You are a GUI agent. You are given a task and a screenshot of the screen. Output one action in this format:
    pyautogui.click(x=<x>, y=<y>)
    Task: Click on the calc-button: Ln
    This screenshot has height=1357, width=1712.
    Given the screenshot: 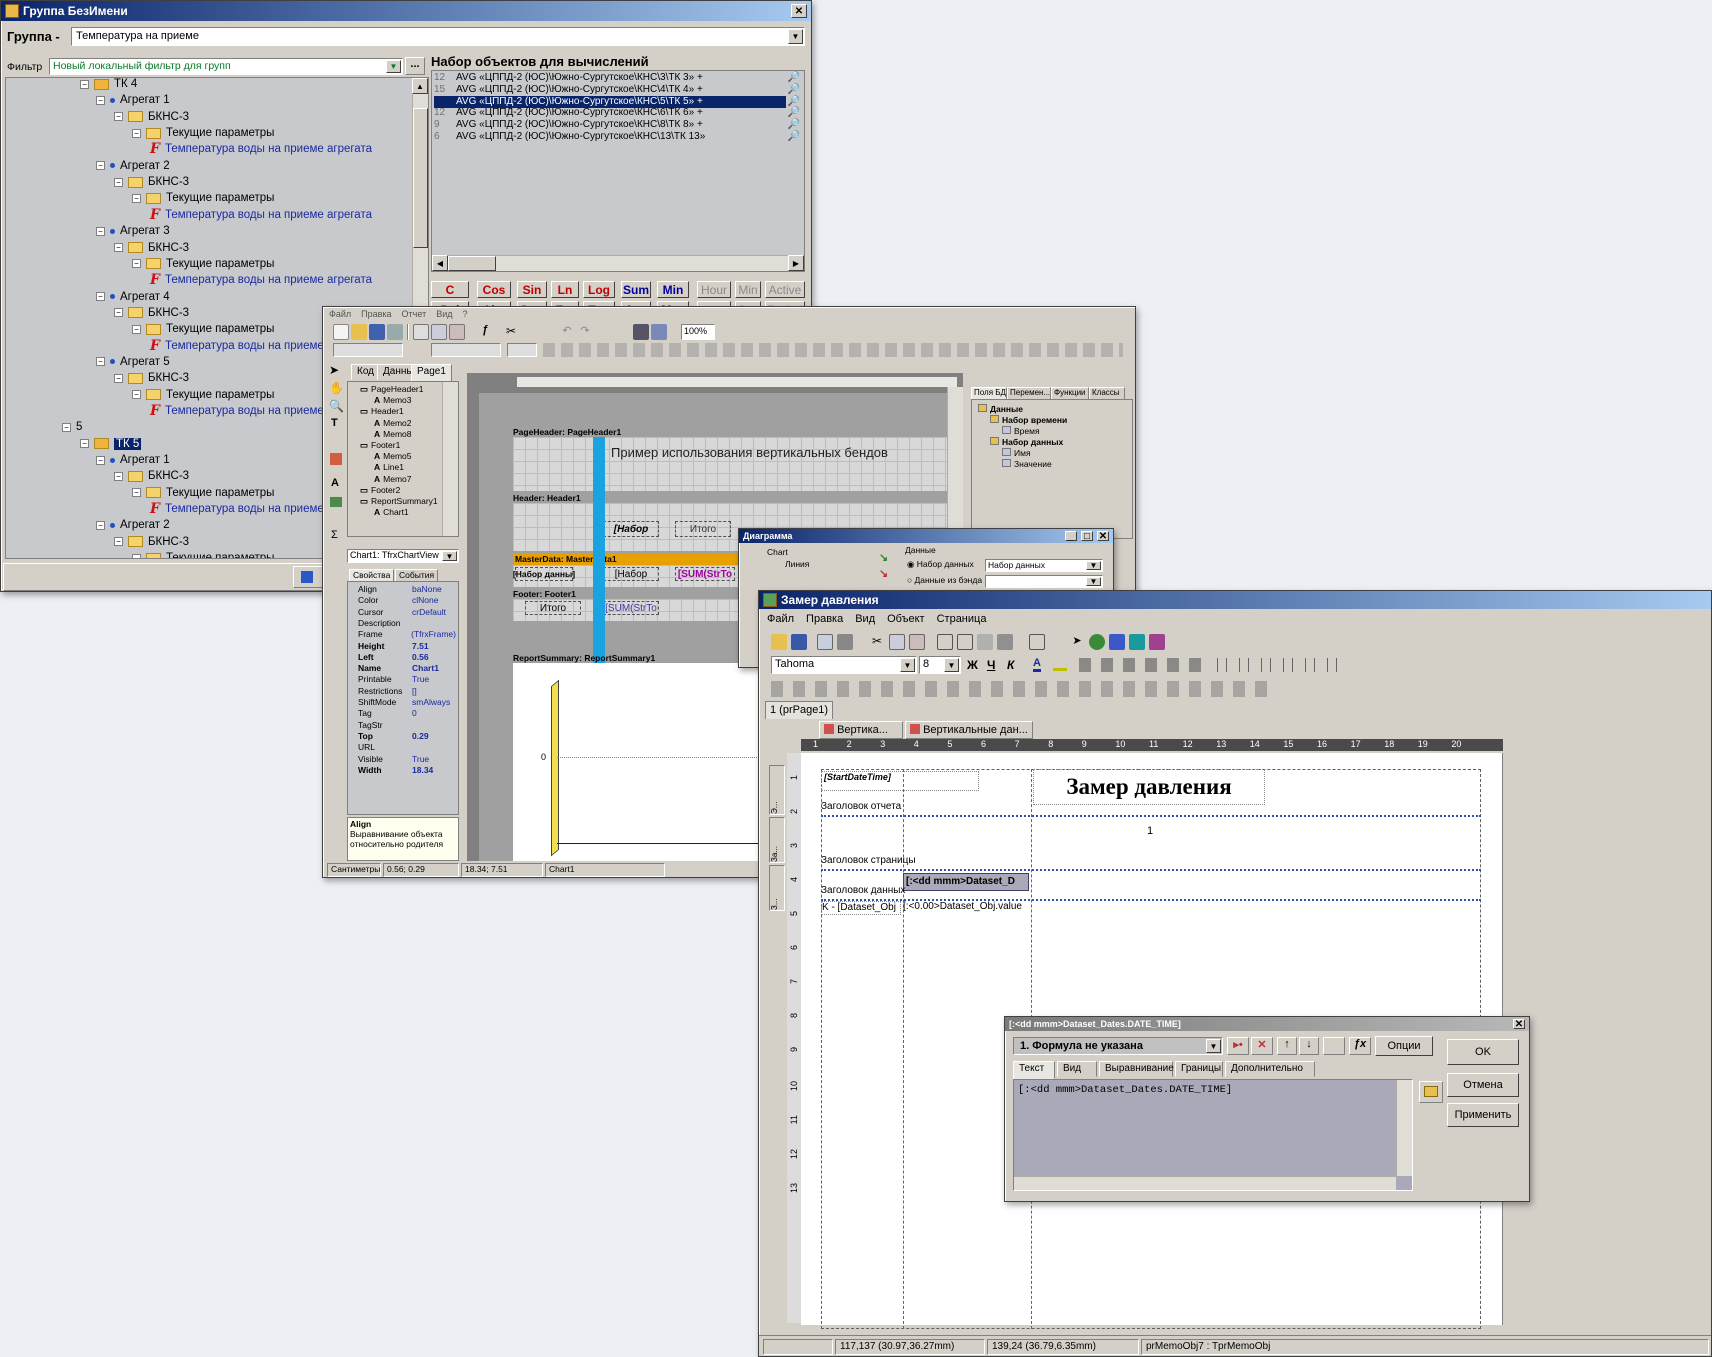 What is the action you would take?
    pyautogui.click(x=565, y=289)
    